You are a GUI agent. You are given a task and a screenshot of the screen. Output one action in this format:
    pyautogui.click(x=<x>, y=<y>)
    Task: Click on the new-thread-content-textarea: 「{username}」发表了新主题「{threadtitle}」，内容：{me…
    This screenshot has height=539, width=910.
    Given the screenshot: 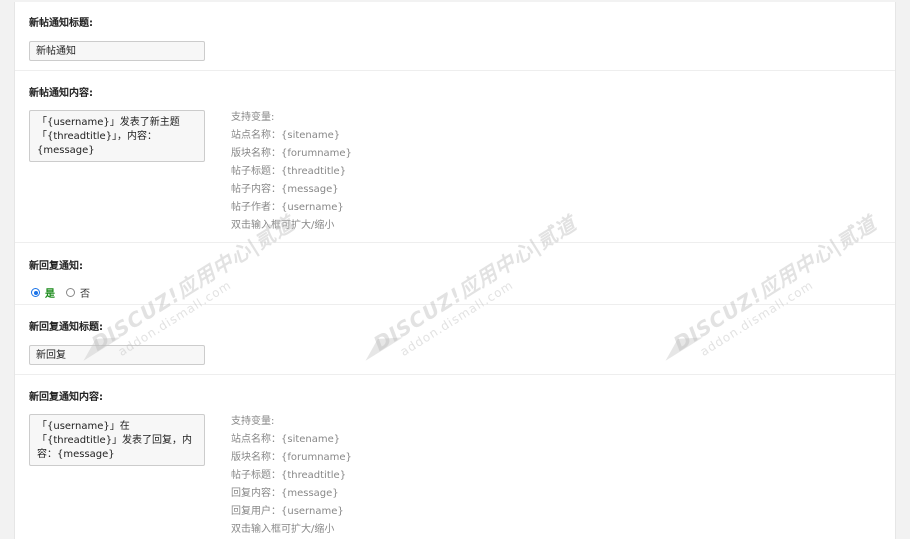 What is the action you would take?
    pyautogui.click(x=117, y=136)
    